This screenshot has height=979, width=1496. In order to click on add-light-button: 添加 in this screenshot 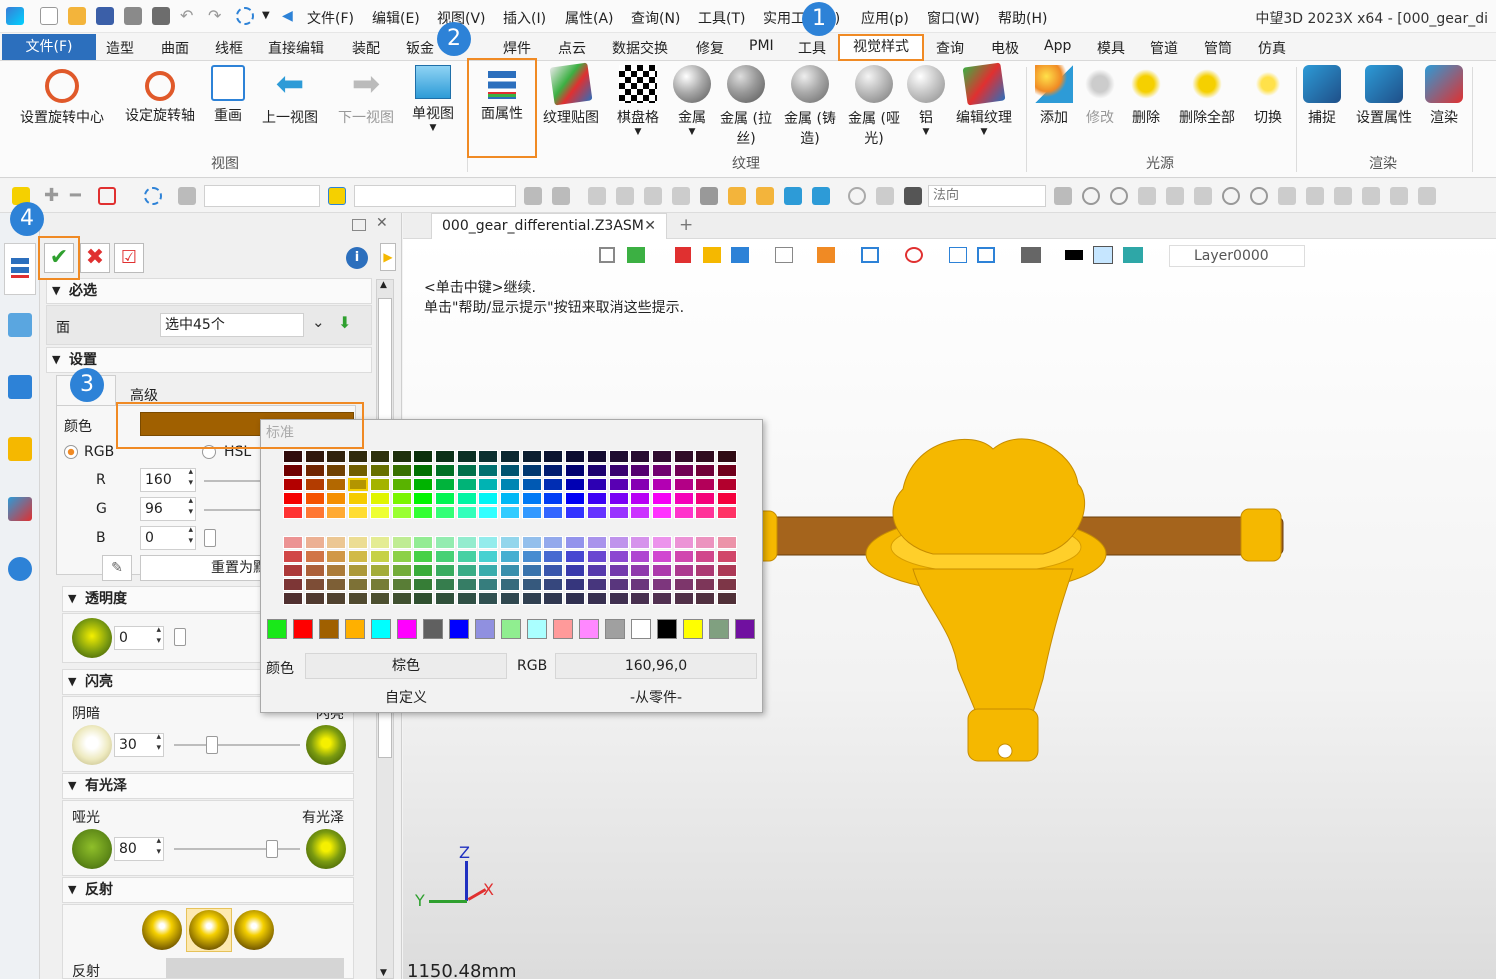, I will do `click(1054, 96)`.